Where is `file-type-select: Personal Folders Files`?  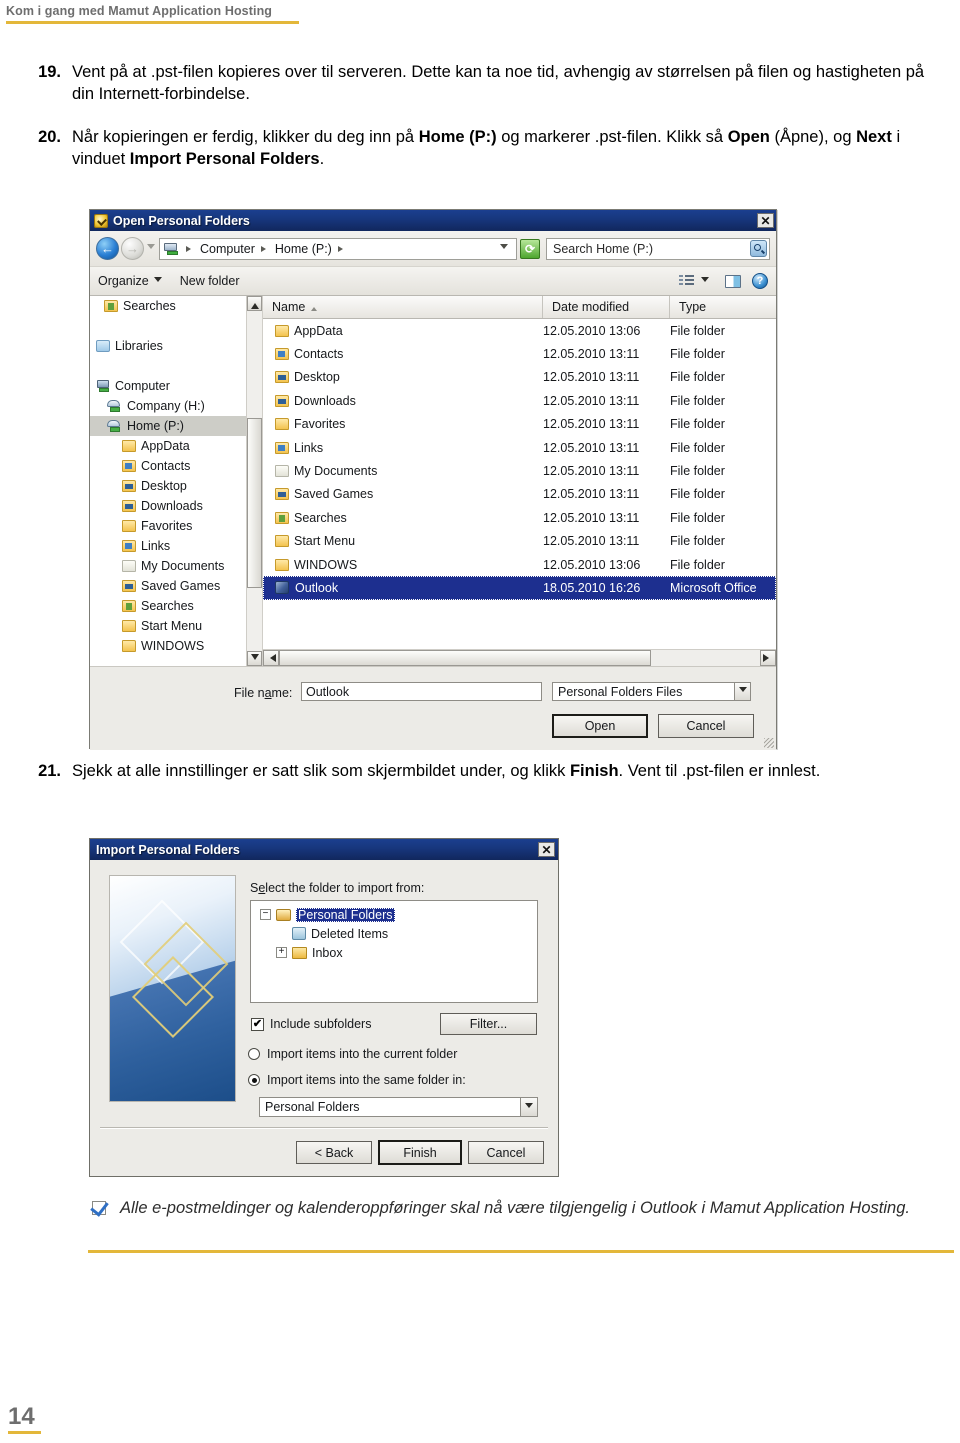 file-type-select: Personal Folders Files is located at coordinates (651, 691).